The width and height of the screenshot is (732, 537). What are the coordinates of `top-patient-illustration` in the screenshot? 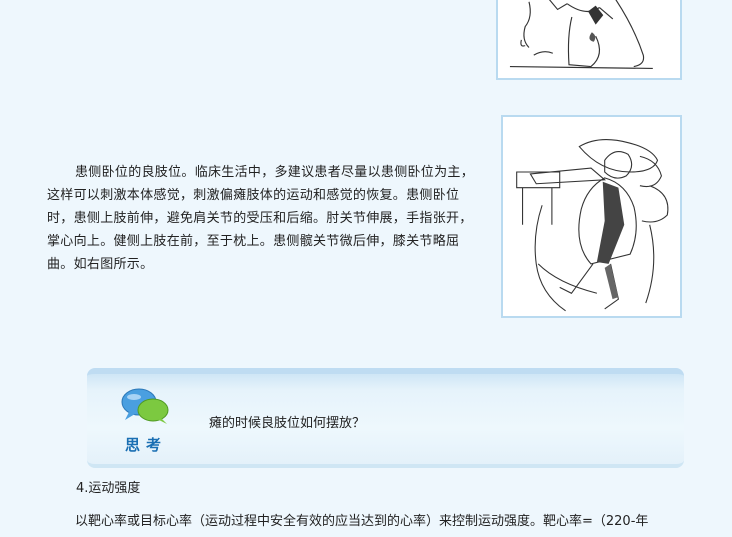 It's located at (589, 40).